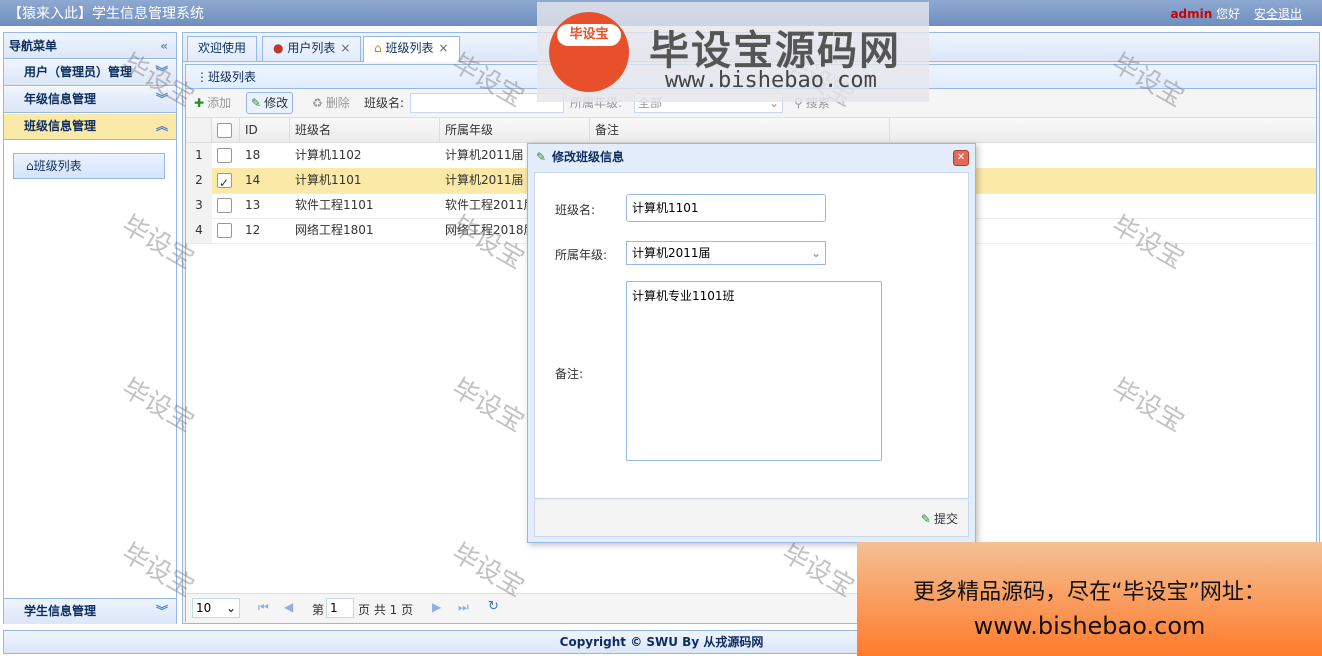 Image resolution: width=1322 pixels, height=656 pixels. I want to click on nav-section-user: 用户（管理员）管理 ︾, so click(90, 73).